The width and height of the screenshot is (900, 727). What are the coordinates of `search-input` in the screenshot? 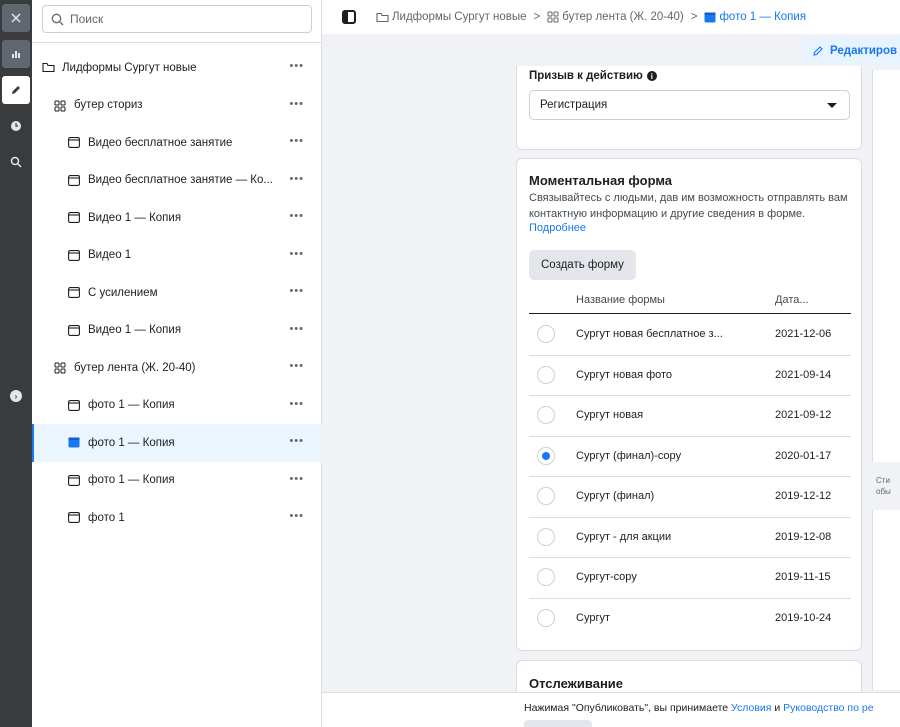 It's located at (180, 19).